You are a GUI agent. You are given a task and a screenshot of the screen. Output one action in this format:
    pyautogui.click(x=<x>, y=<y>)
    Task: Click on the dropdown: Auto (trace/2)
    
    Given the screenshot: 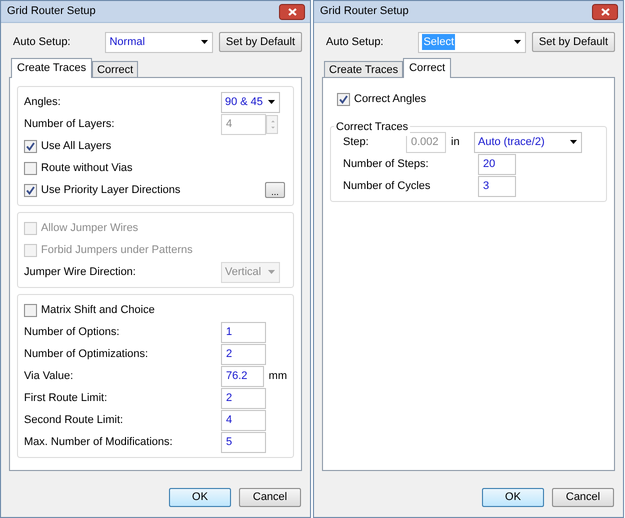 What is the action you would take?
    pyautogui.click(x=528, y=142)
    